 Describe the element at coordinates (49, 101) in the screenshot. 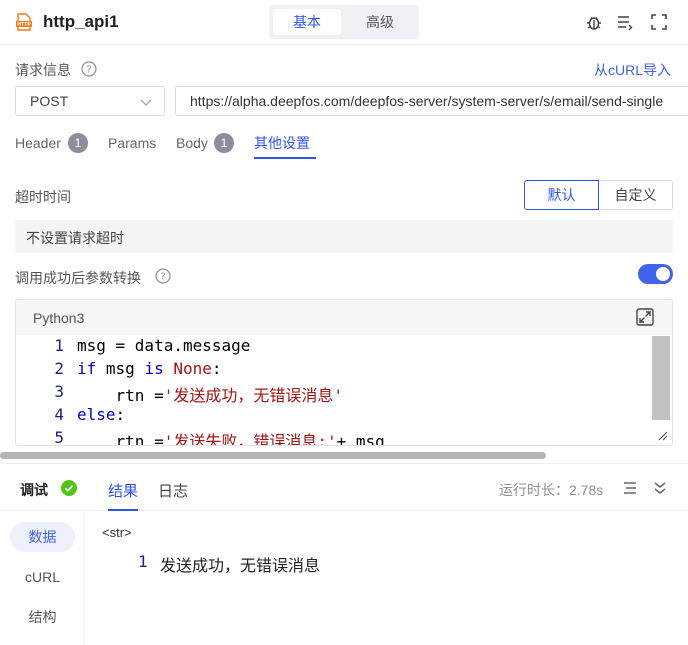

I see `method-value: POST` at that location.